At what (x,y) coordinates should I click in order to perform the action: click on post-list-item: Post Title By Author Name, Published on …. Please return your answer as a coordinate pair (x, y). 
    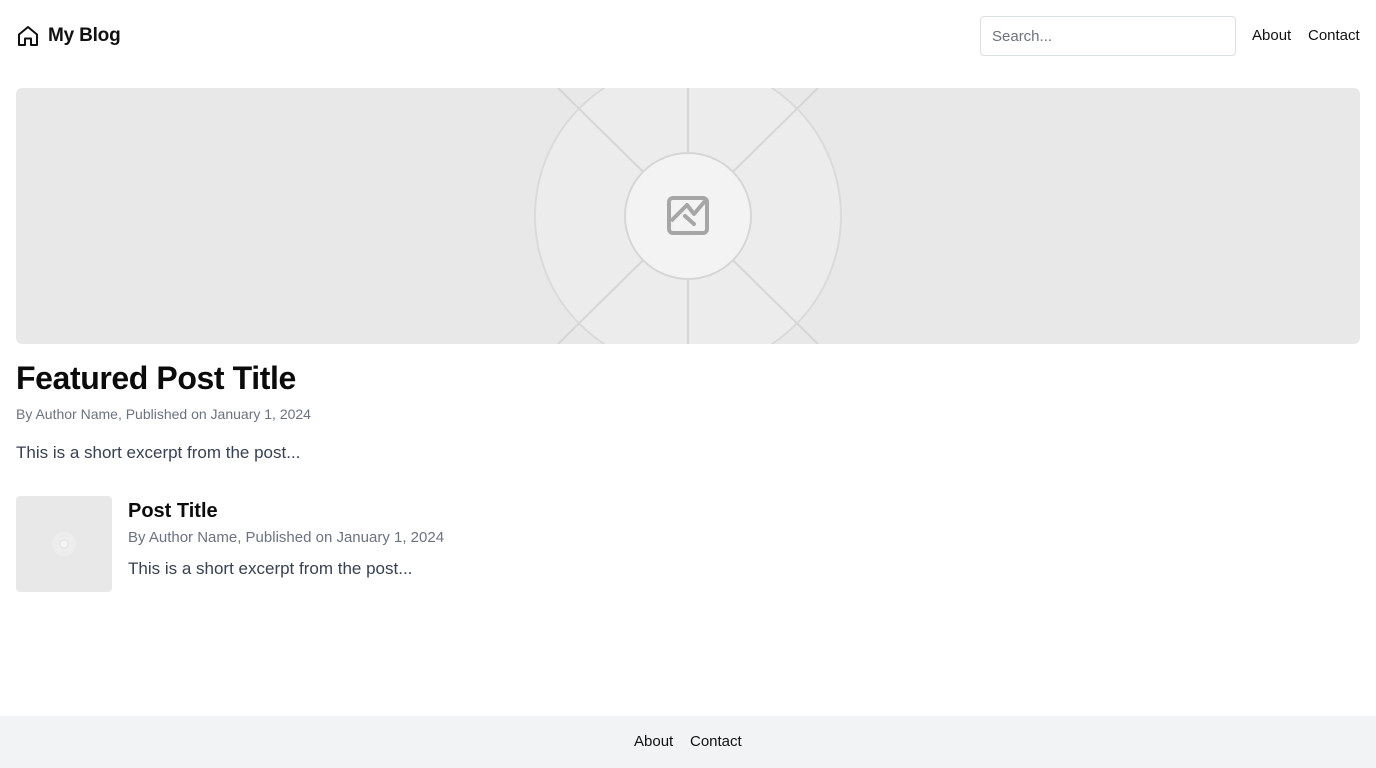
    Looking at the image, I should click on (366, 544).